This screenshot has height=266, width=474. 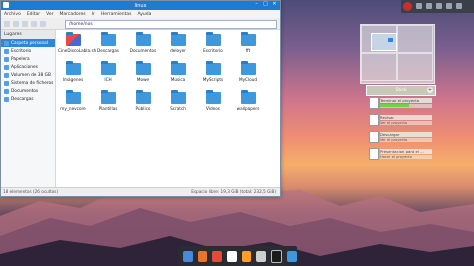 I want to click on sidebar-item: Carpeta personal, so click(x=28, y=43).